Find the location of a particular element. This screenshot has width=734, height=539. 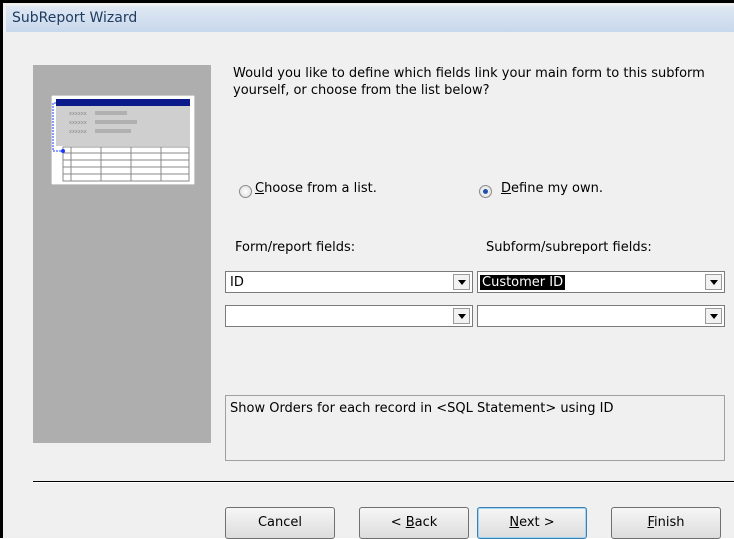

subform-fields-label: Subform/subreport fields: is located at coordinates (569, 247).